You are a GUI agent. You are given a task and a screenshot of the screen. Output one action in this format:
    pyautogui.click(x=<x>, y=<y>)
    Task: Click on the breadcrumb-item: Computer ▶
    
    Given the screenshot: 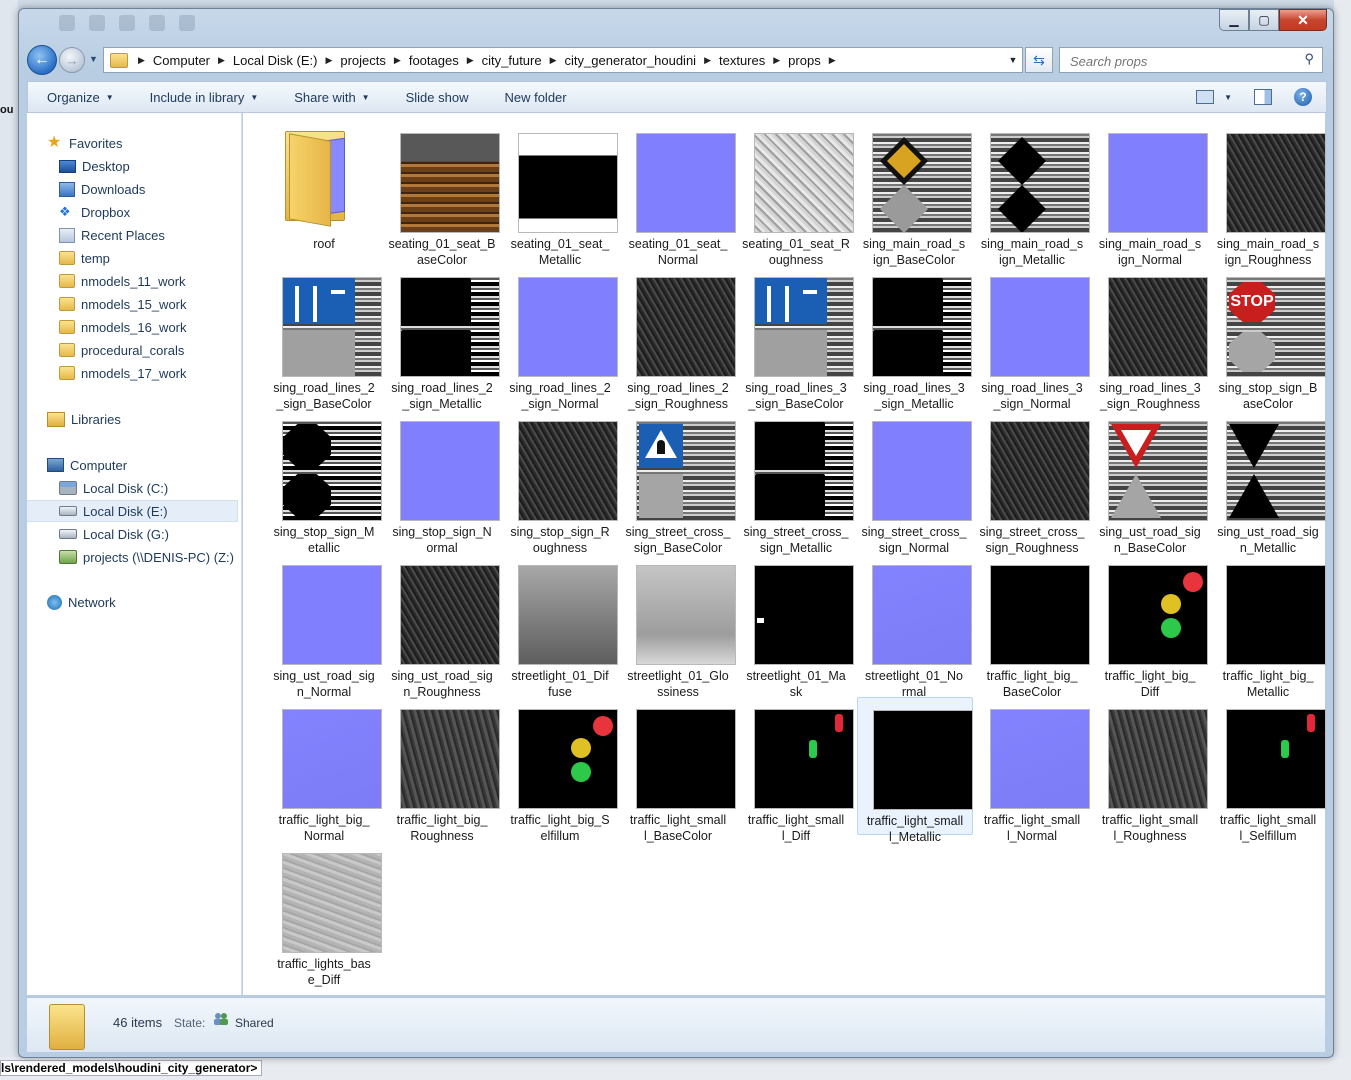 What is the action you would take?
    pyautogui.click(x=193, y=60)
    